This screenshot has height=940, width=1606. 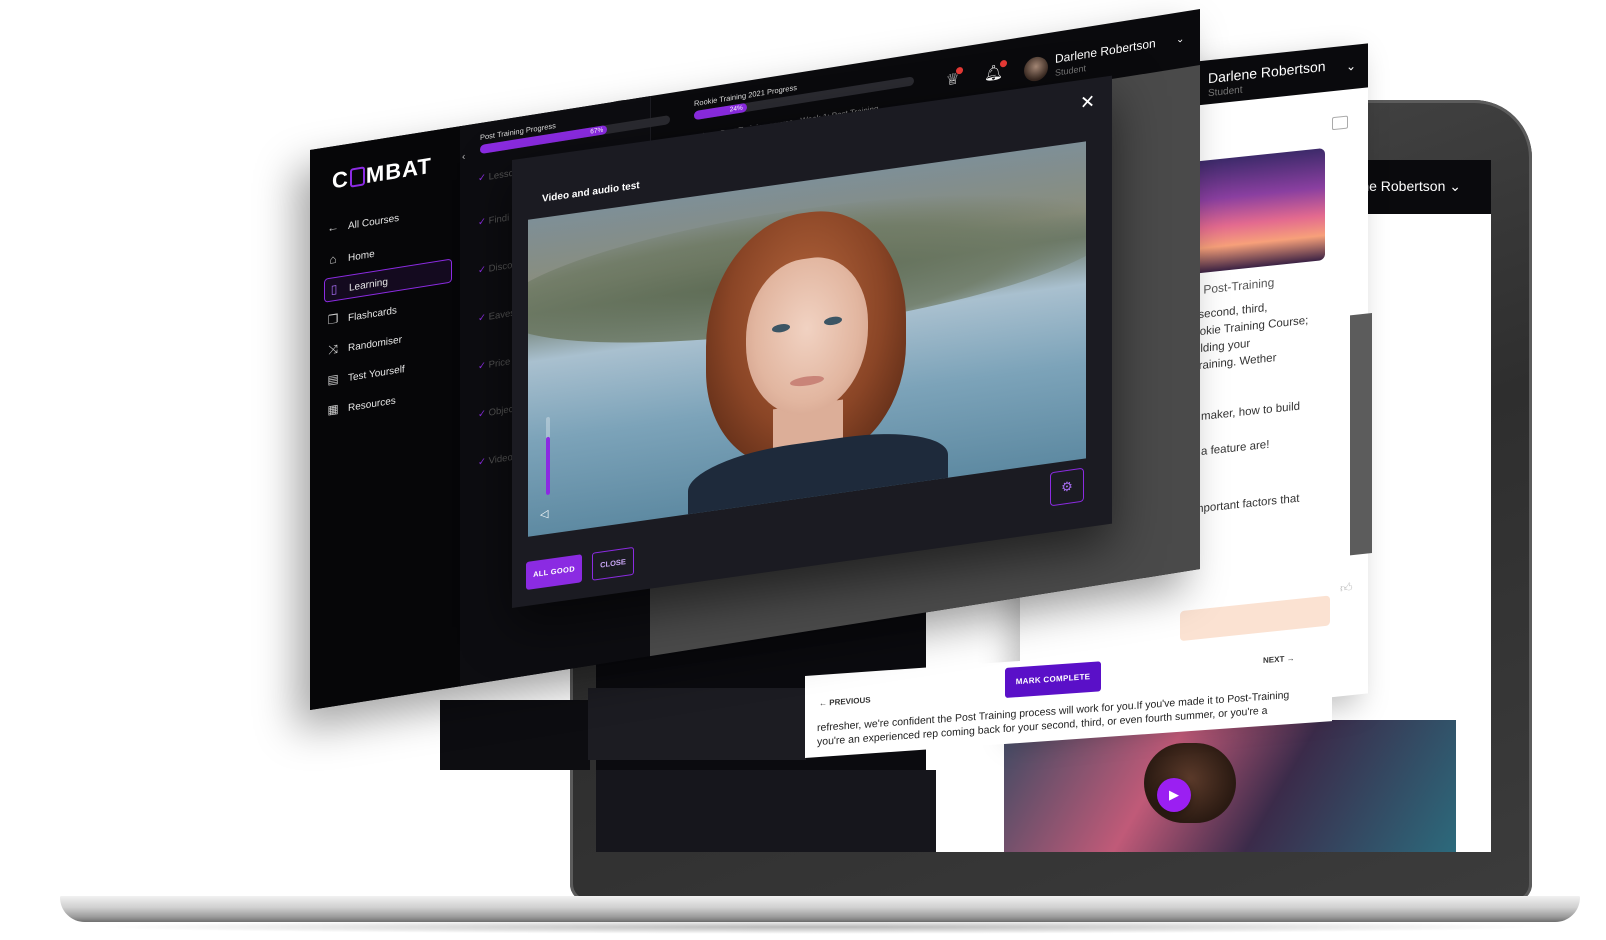 I want to click on person-lips, so click(x=807, y=381).